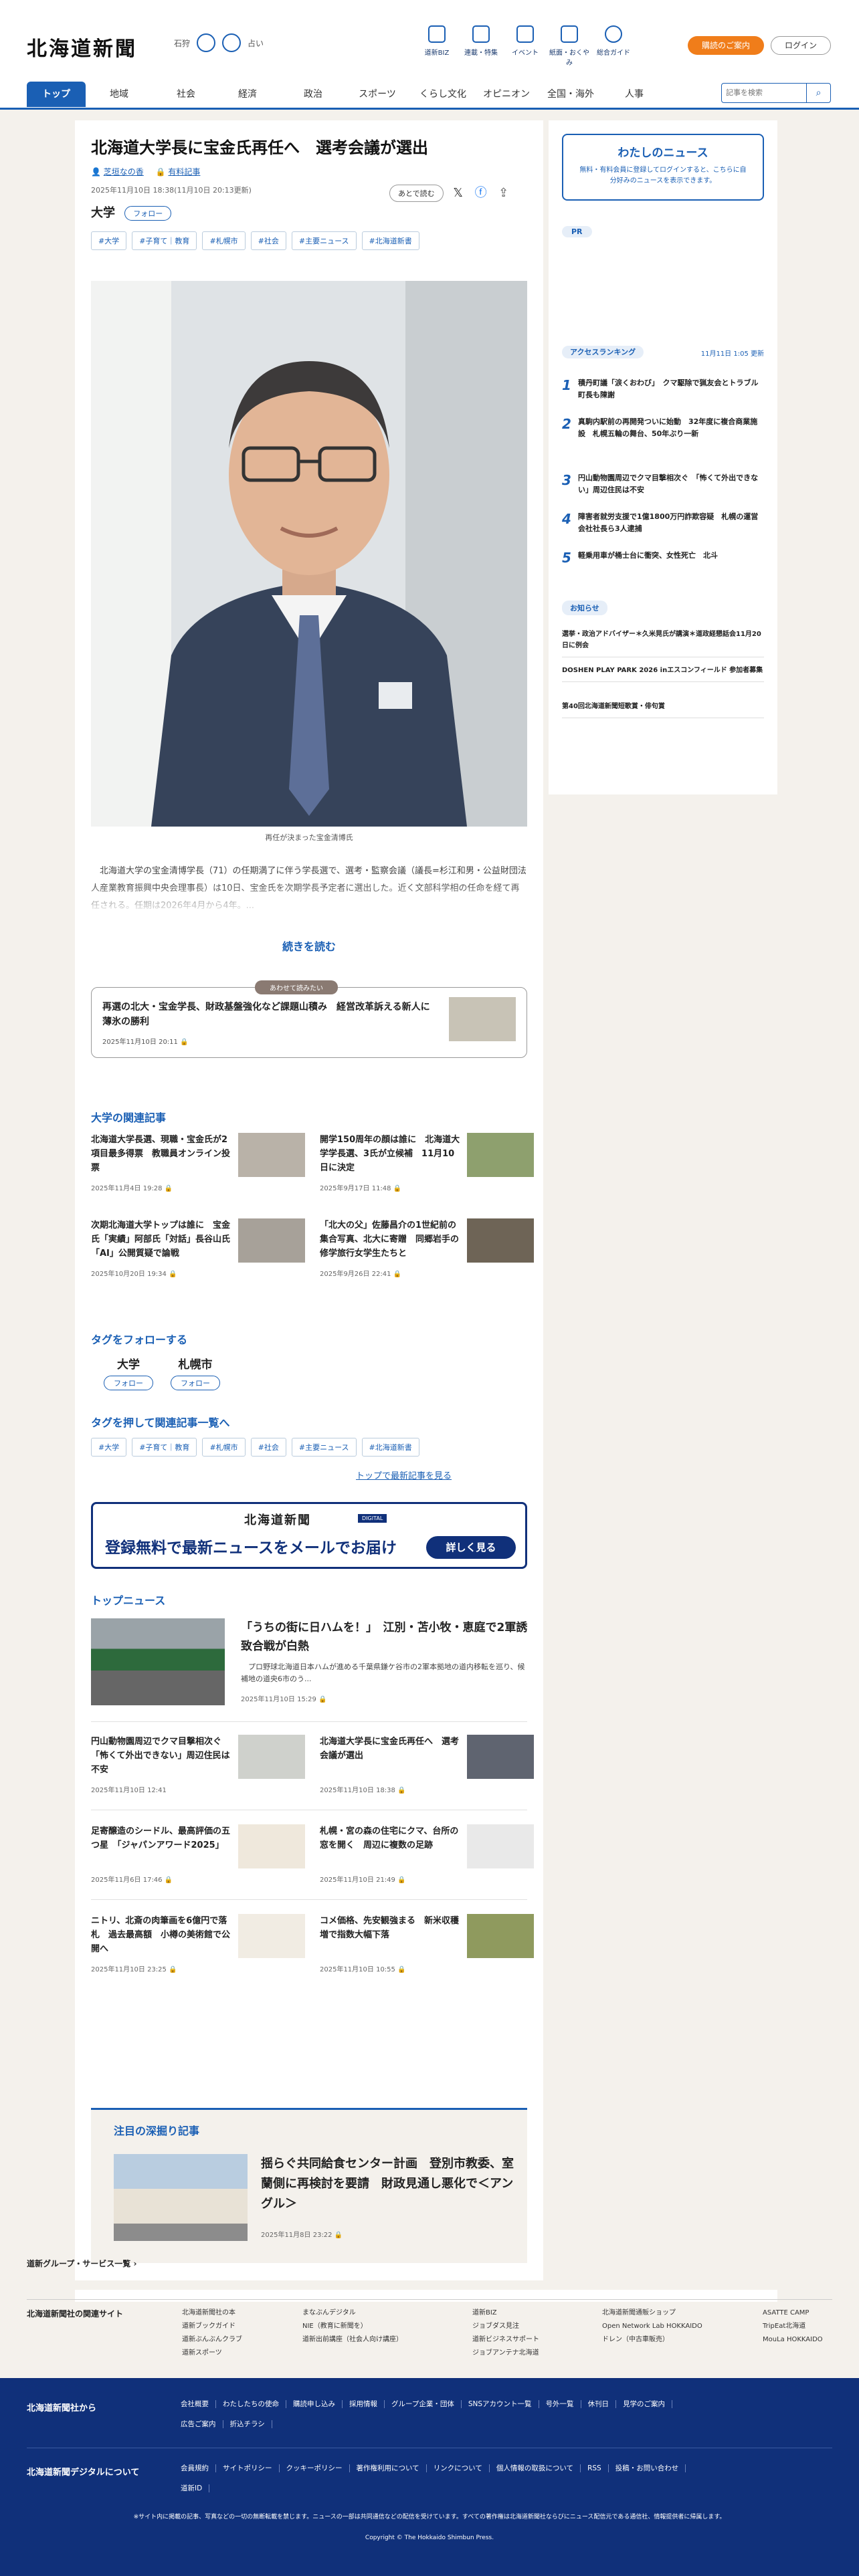  I want to click on site-link: 道新スポーツ, so click(202, 2353).